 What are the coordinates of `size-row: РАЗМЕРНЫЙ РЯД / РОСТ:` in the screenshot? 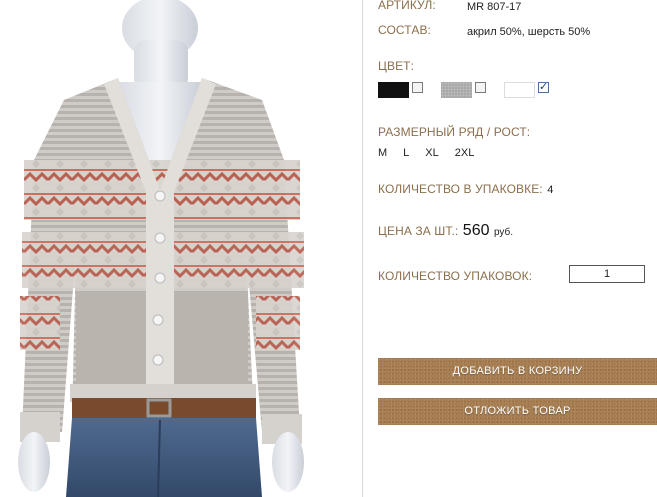 It's located at (454, 132).